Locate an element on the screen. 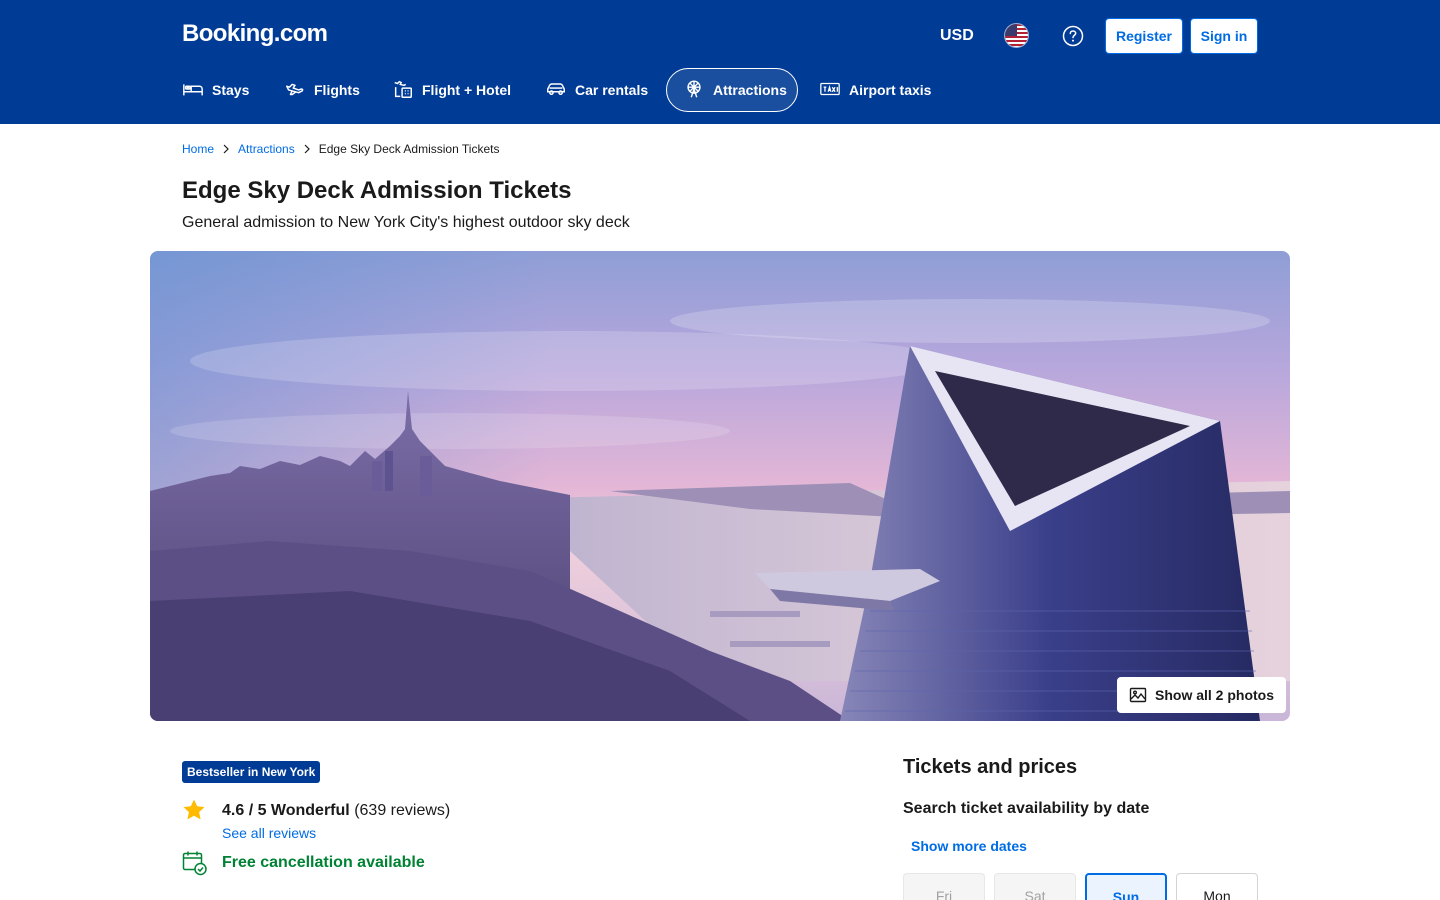 Image resolution: width=1440 pixels, height=900 pixels. calendar-check-icon is located at coordinates (194, 863).